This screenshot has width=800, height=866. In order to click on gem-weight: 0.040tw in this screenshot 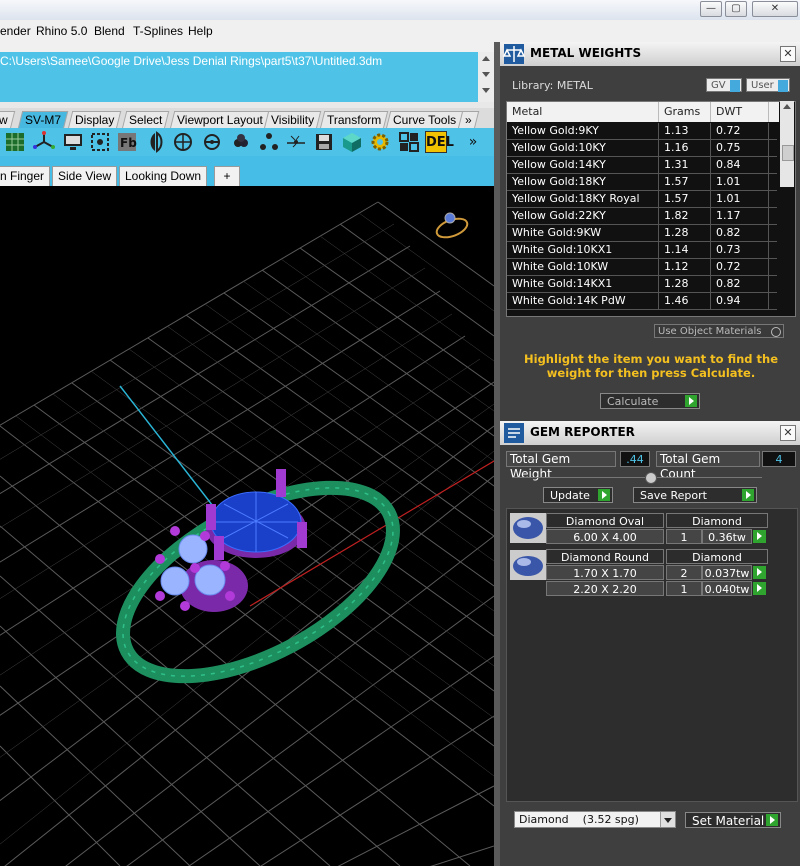, I will do `click(727, 588)`.